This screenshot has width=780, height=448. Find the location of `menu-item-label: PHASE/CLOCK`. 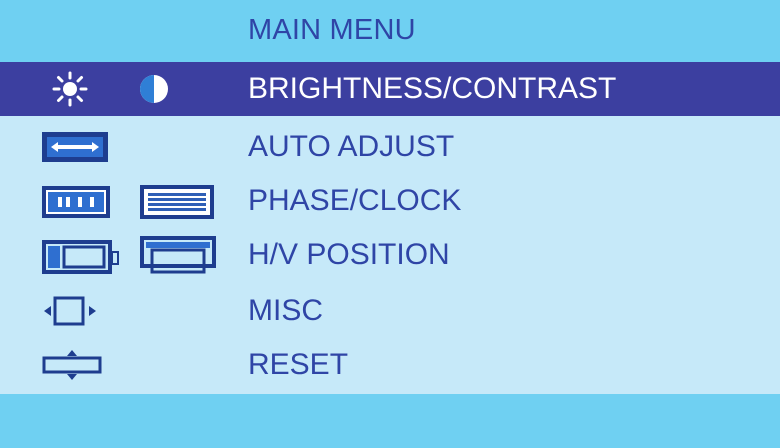

menu-item-label: PHASE/CLOCK is located at coordinates (355, 200).